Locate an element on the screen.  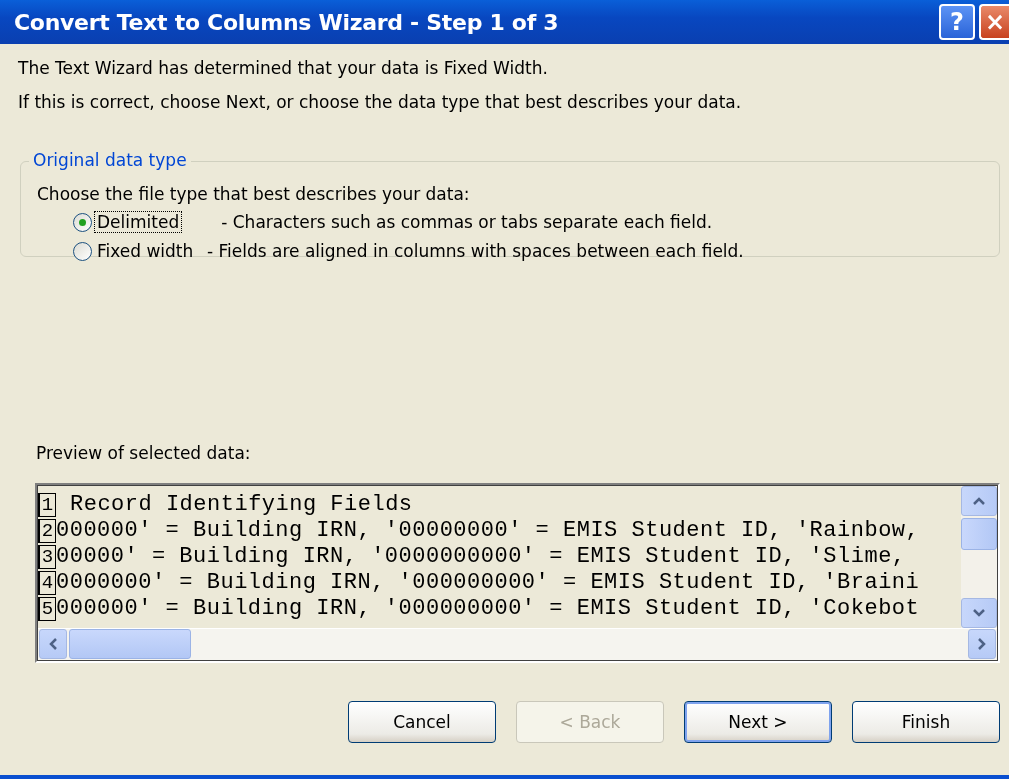
dialog-button: Cancel is located at coordinates (422, 721).